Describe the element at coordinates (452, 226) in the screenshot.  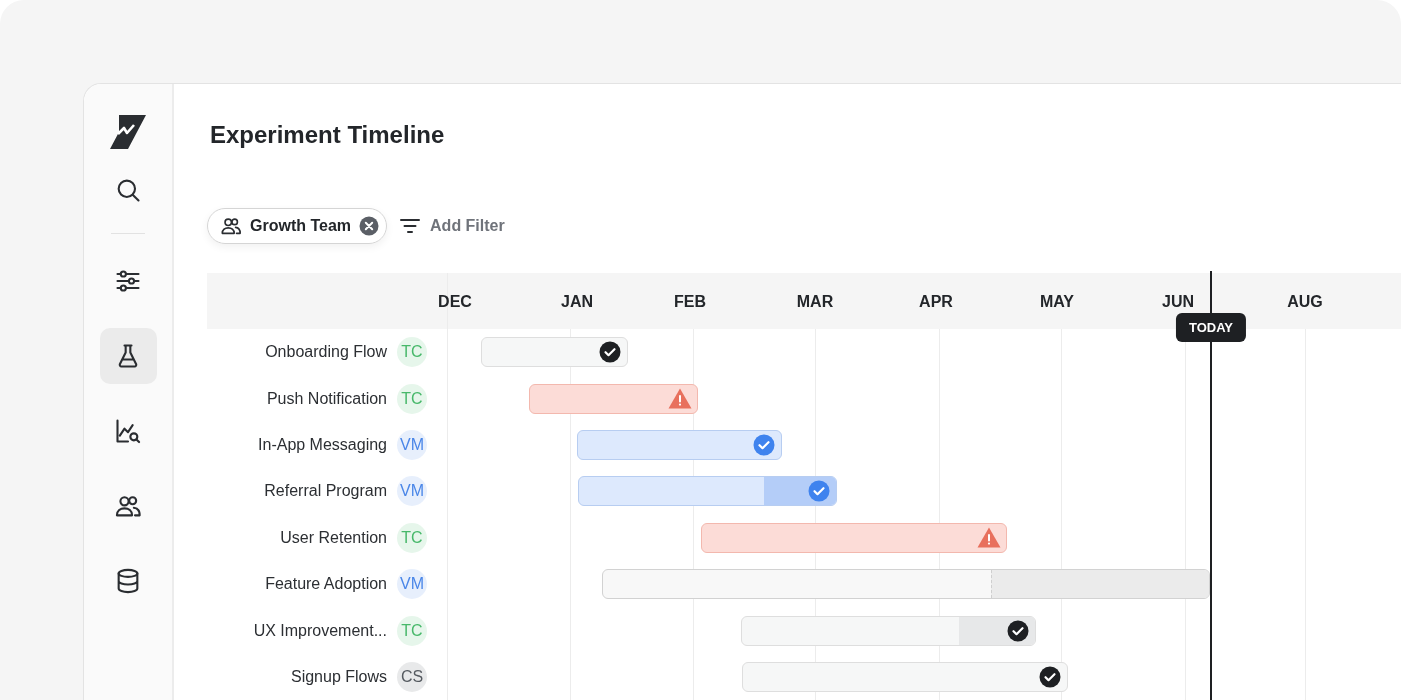
I see `add-filter-button: Add Filter` at that location.